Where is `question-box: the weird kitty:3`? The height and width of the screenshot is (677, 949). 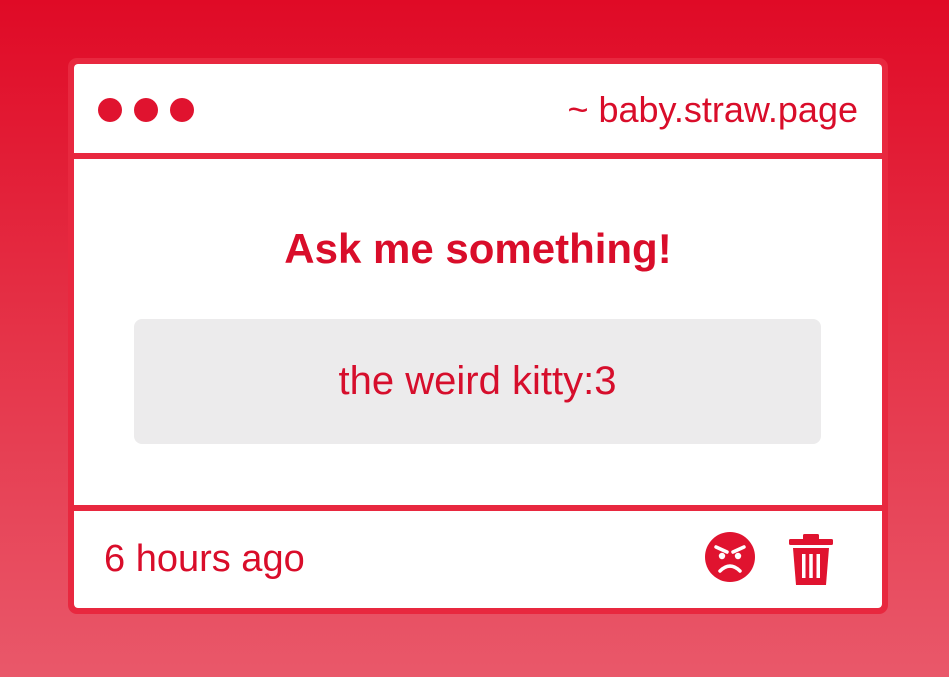 question-box: the weird kitty:3 is located at coordinates (477, 381).